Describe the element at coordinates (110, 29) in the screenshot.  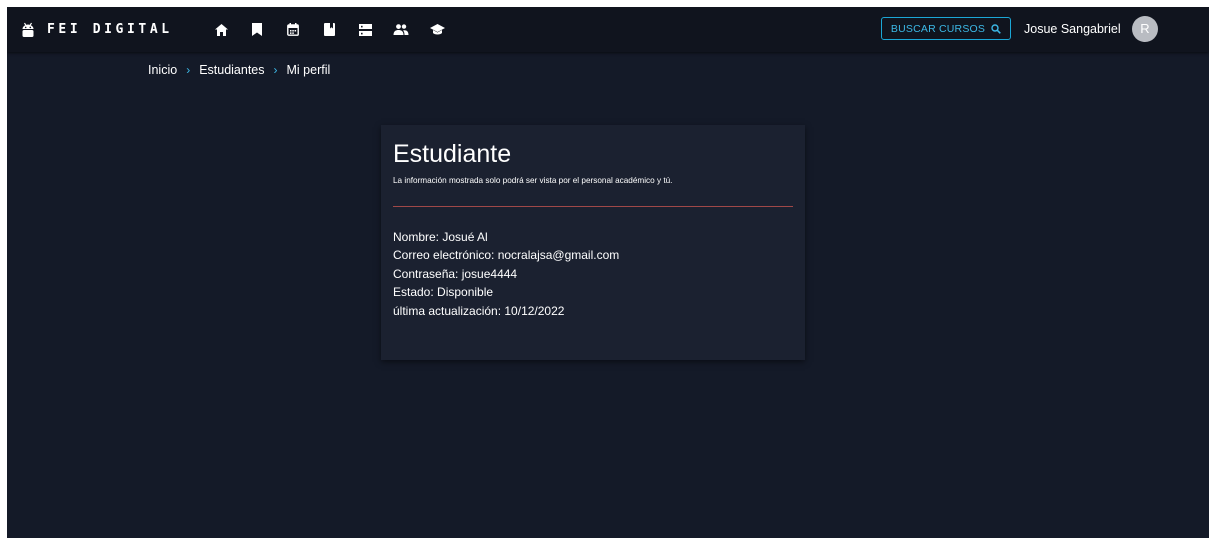
I see `brand-name: FEI DIGITAL` at that location.